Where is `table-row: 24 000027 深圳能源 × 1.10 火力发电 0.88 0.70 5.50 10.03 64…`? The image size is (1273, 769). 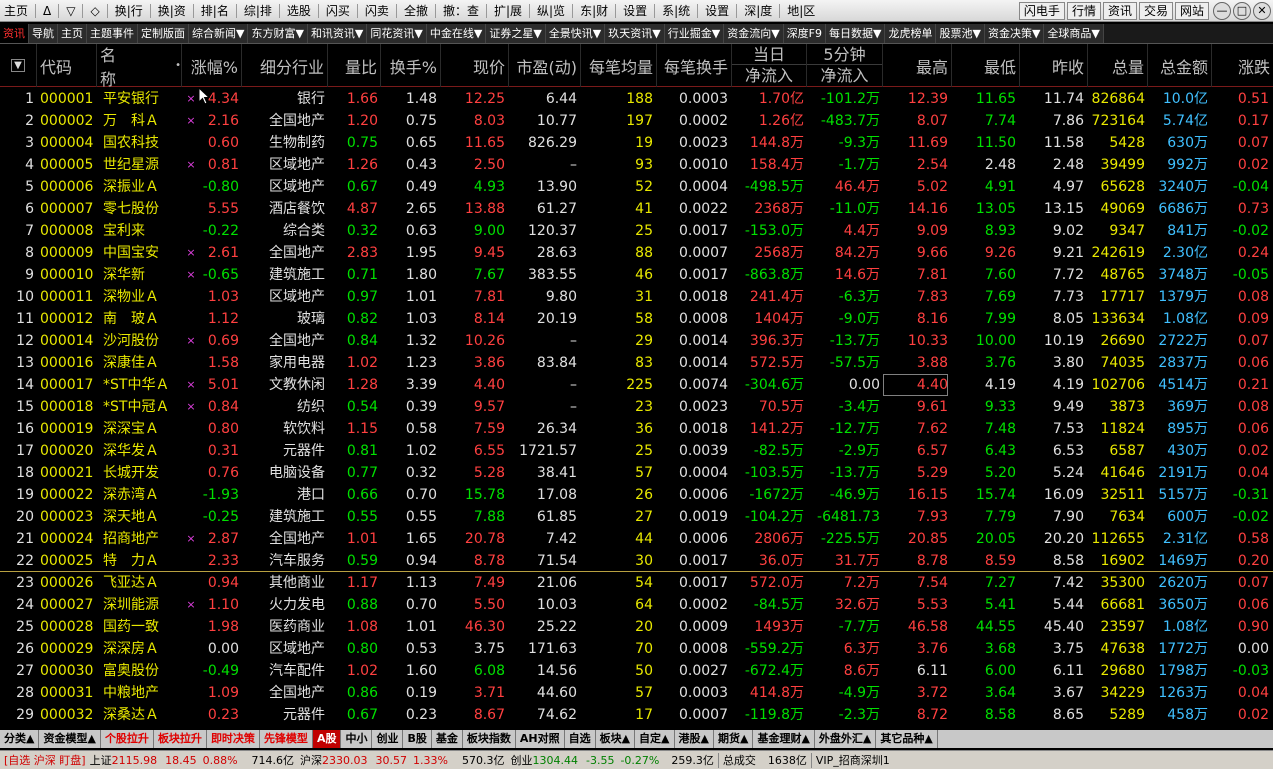
table-row: 24 000027 深圳能源 × 1.10 火力发电 0.88 0.70 5.50 10.03 64… is located at coordinates (636, 605).